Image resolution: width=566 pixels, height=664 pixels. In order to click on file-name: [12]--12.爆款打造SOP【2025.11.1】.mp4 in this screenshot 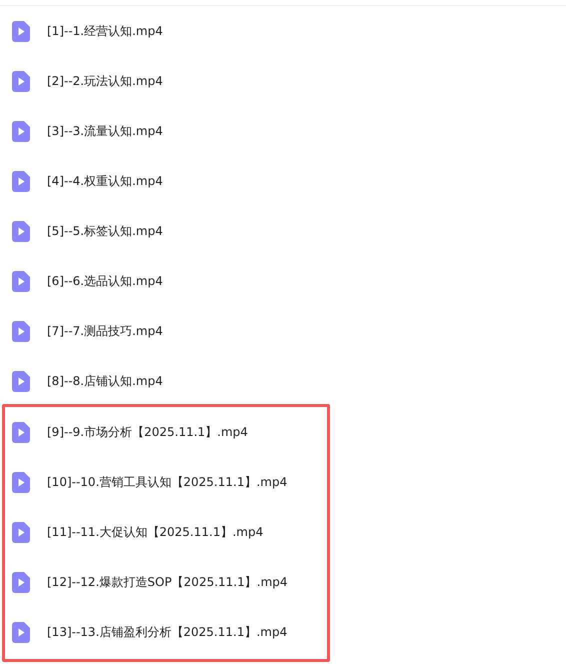, I will do `click(167, 582)`.